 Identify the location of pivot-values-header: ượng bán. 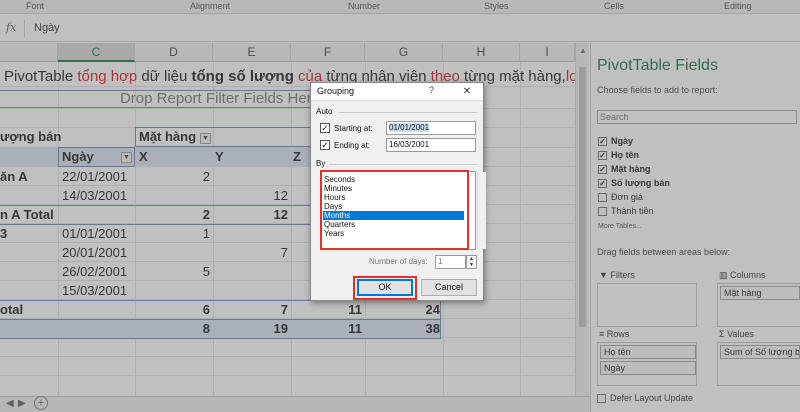
(31, 136).